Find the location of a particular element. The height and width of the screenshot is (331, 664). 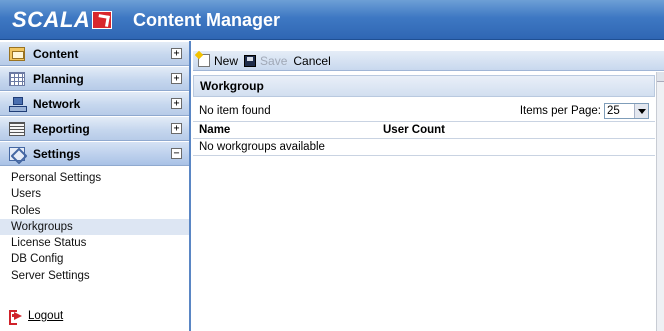

logout-label: Logout is located at coordinates (45, 316).